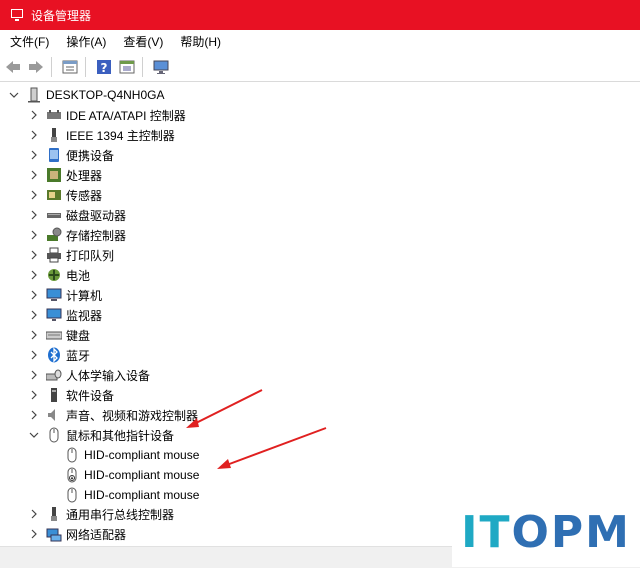  What do you see at coordinates (77, 215) in the screenshot?
I see `tree-category: 磁盘驱动器` at bounding box center [77, 215].